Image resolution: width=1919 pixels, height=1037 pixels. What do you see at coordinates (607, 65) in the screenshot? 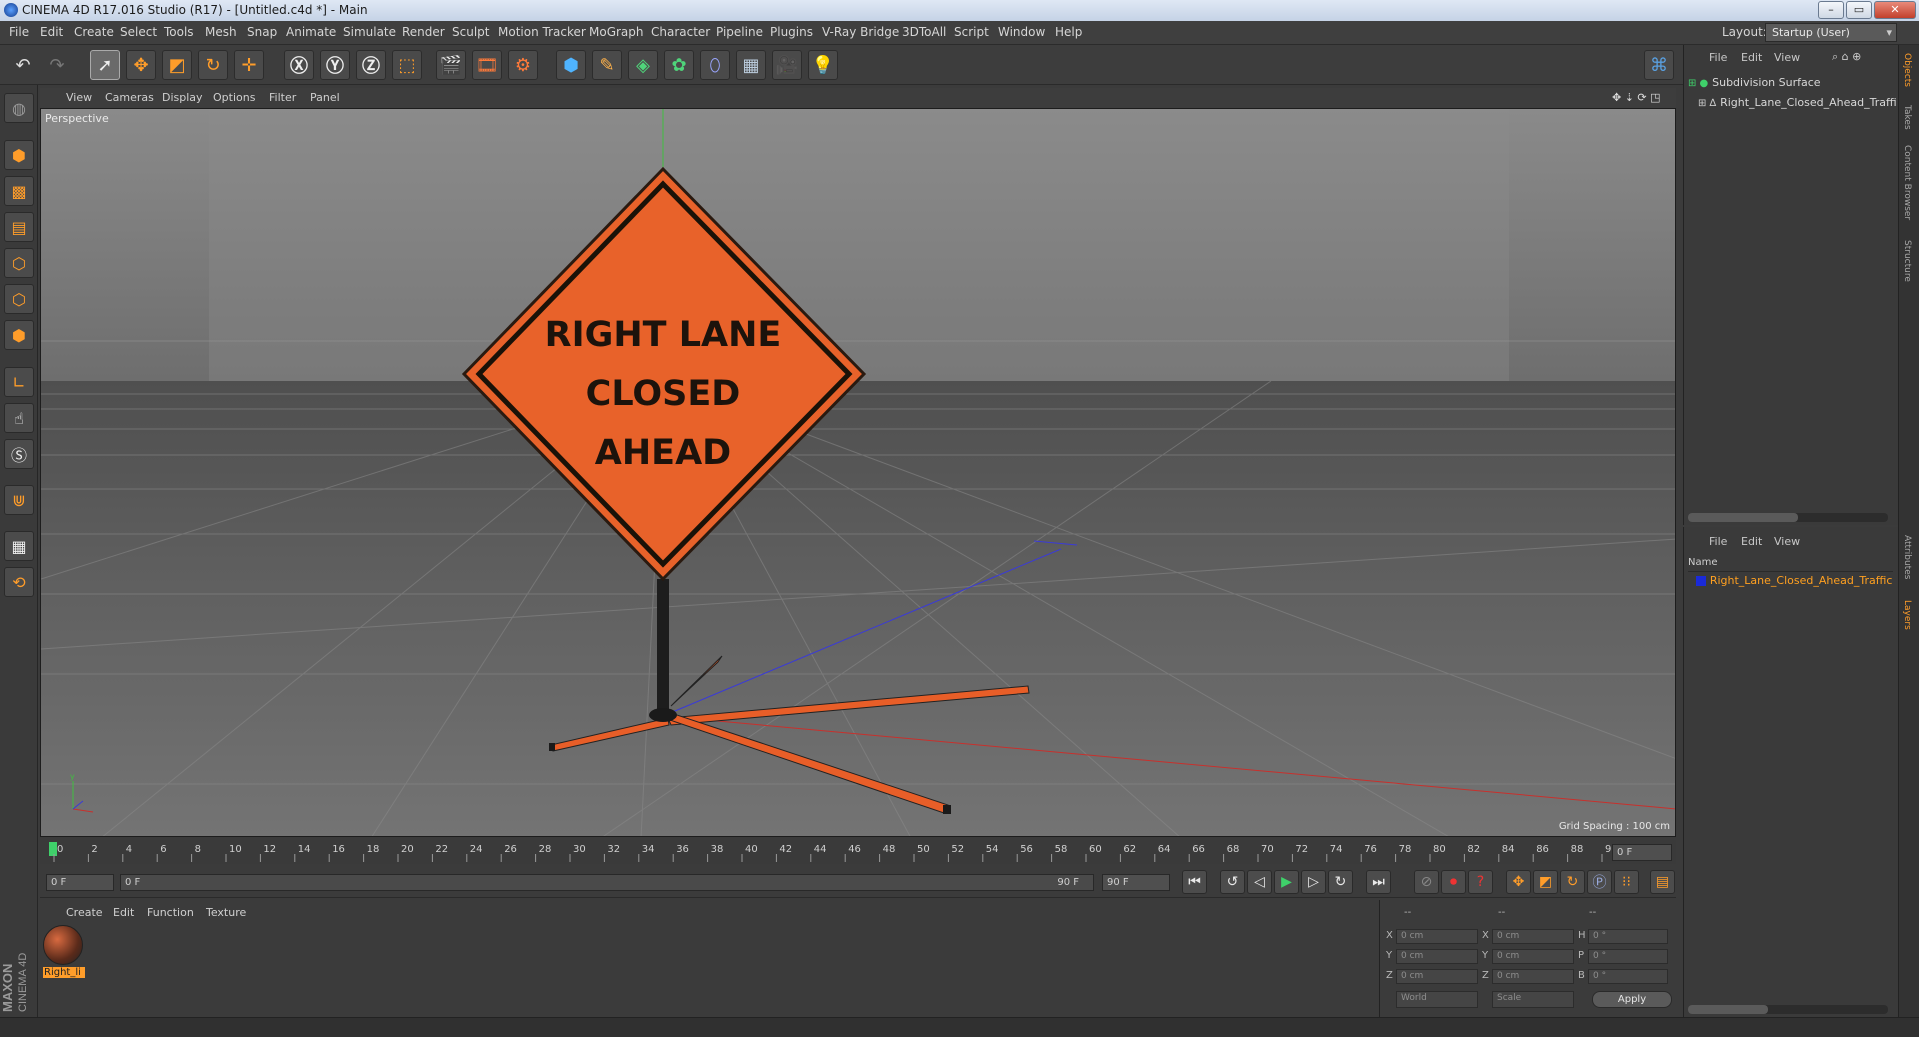
I see `pen-spline-icon: ✎` at bounding box center [607, 65].